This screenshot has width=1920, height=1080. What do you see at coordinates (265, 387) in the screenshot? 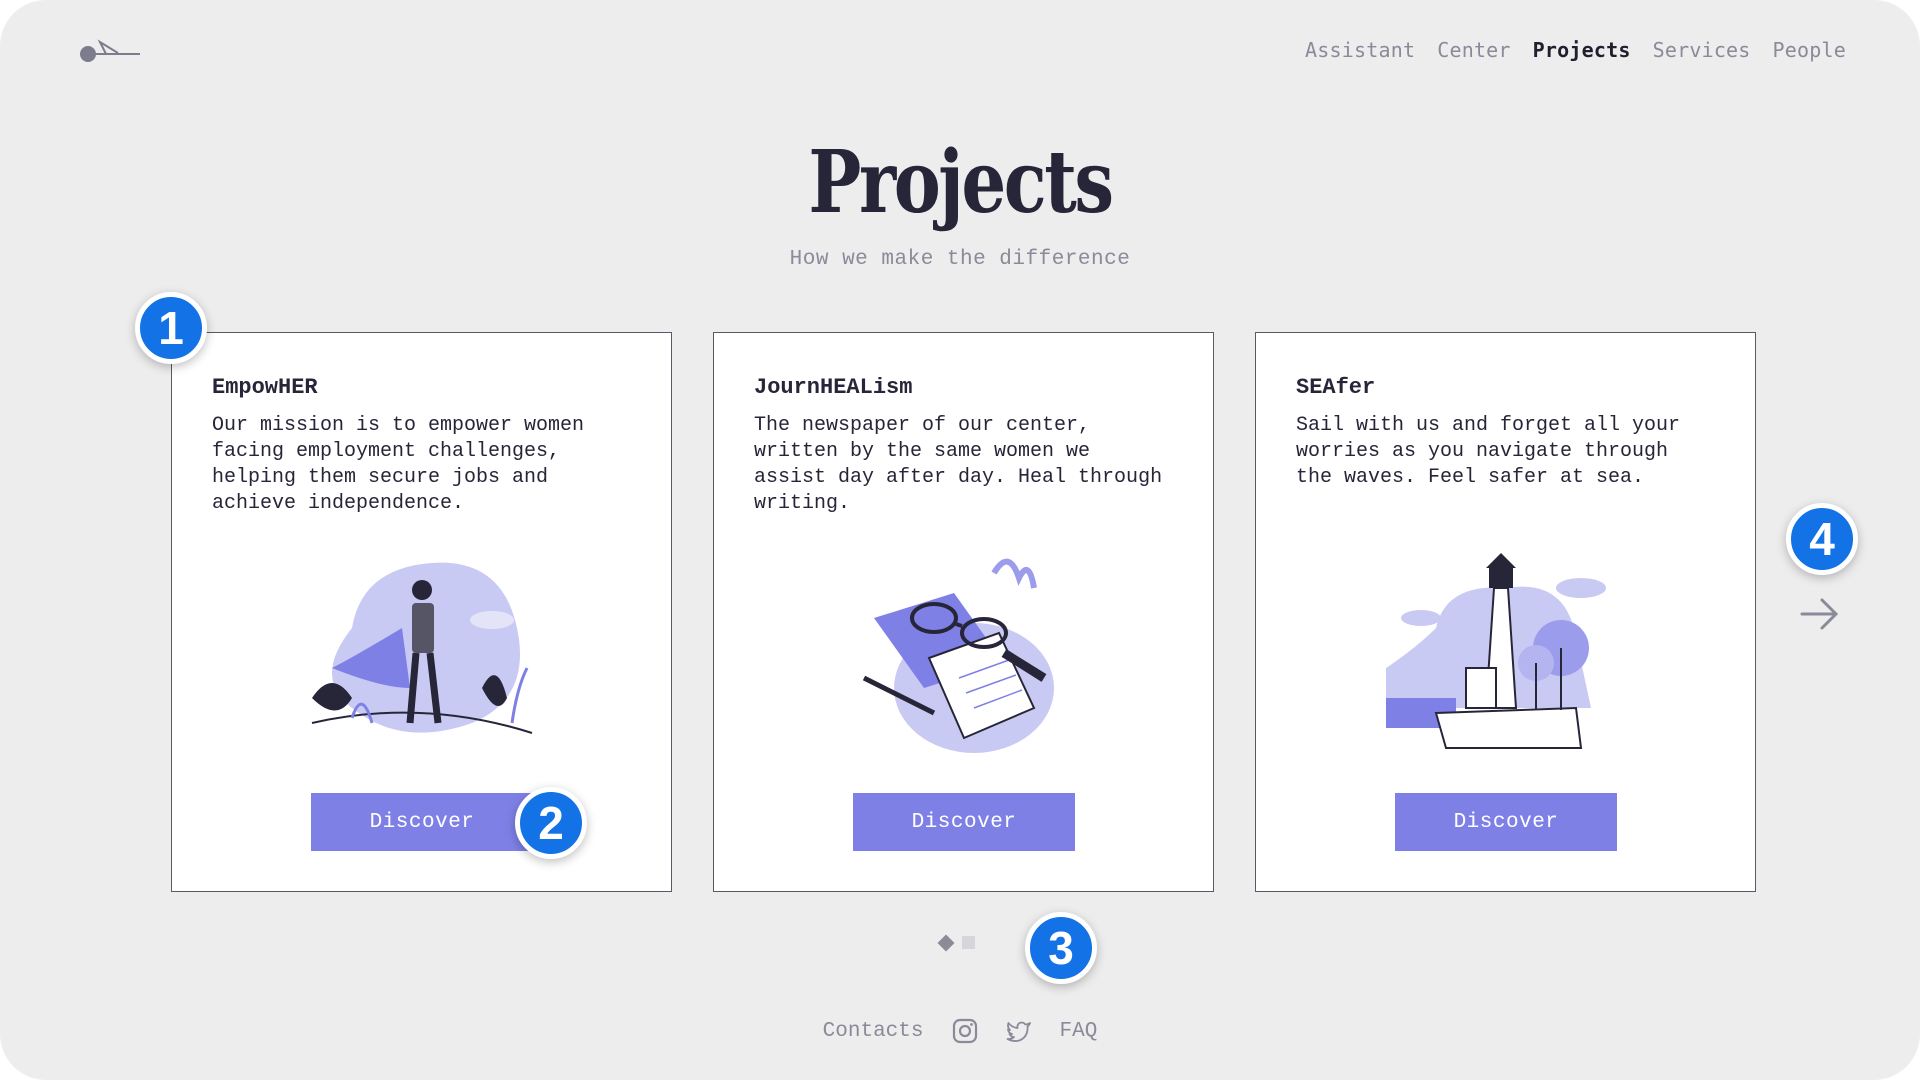
I see `card-title: EmpowHER` at bounding box center [265, 387].